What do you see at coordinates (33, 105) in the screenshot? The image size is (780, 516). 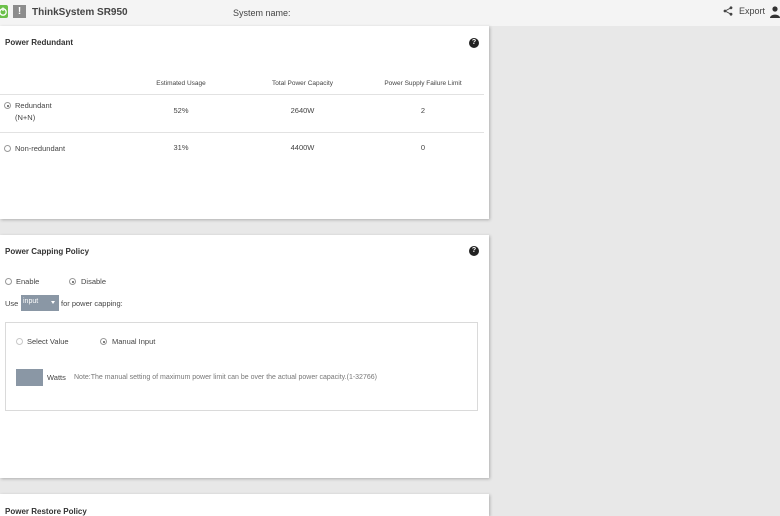 I see `redundant-label: Redundant` at bounding box center [33, 105].